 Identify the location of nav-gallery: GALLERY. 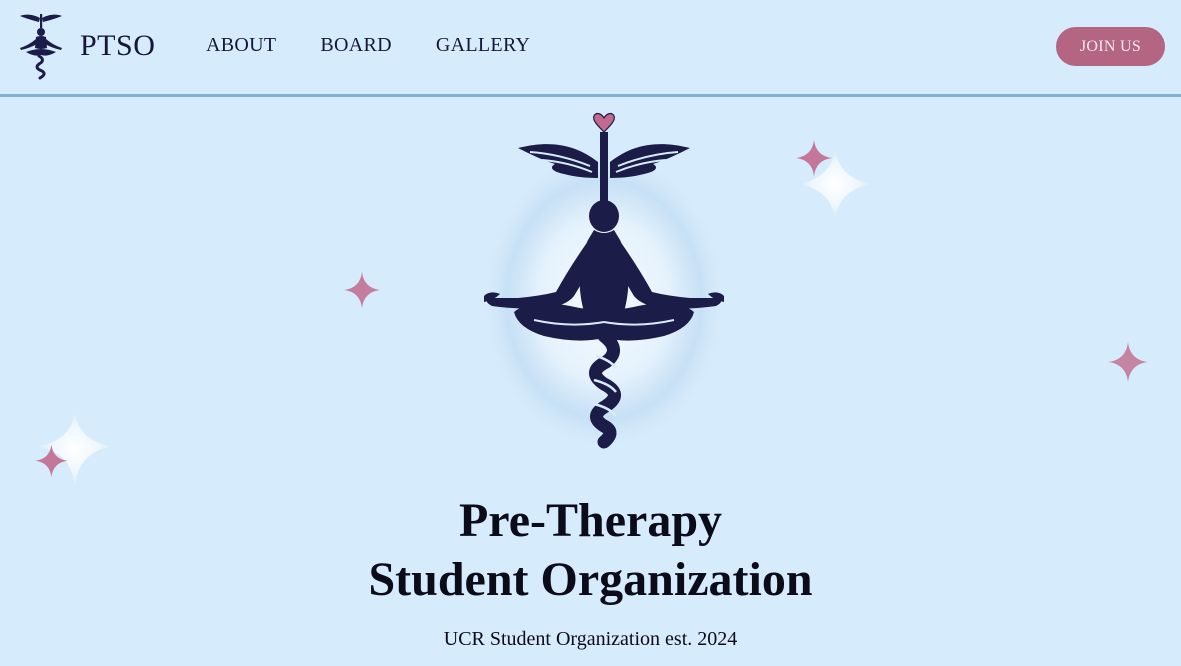
(483, 45).